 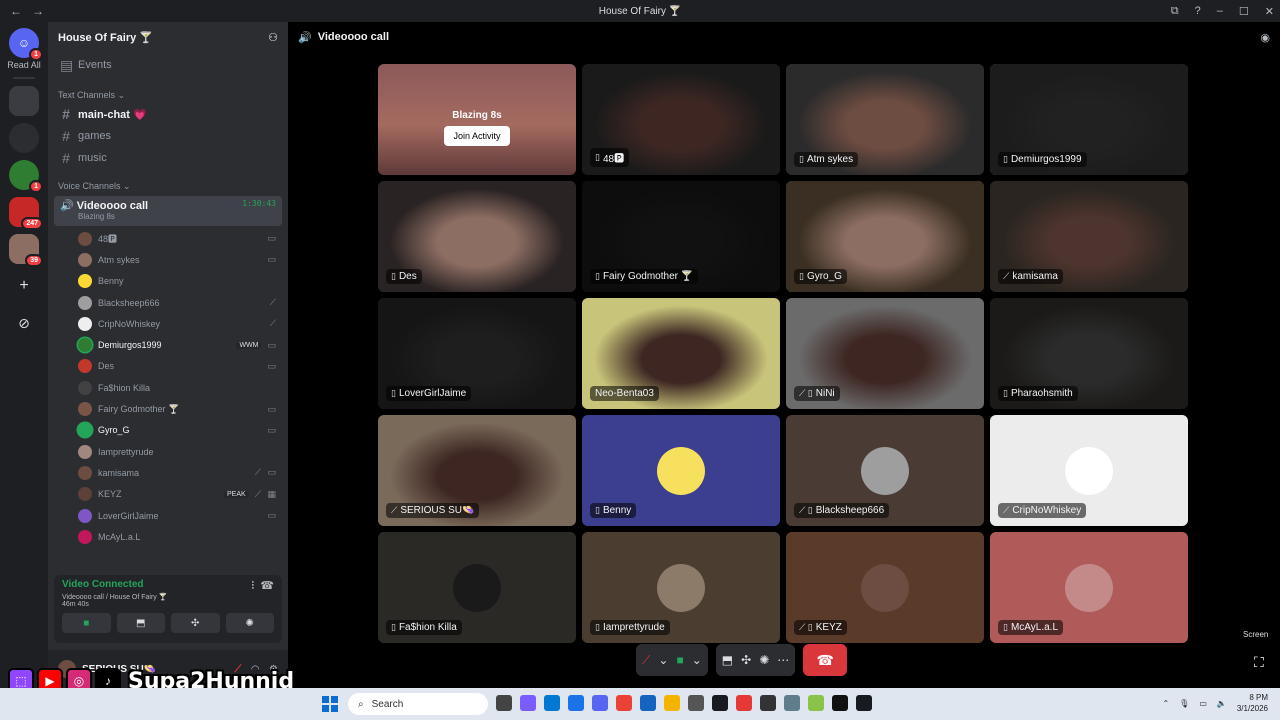 I want to click on video-tile: Neo-Benta03, so click(x=681, y=353).